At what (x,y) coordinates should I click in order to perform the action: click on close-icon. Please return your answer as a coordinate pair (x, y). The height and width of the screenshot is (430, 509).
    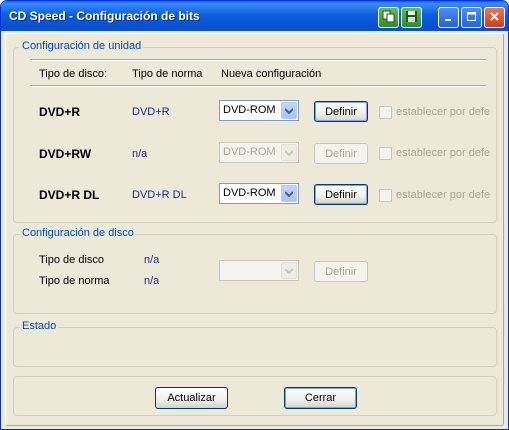
    Looking at the image, I should click on (494, 18).